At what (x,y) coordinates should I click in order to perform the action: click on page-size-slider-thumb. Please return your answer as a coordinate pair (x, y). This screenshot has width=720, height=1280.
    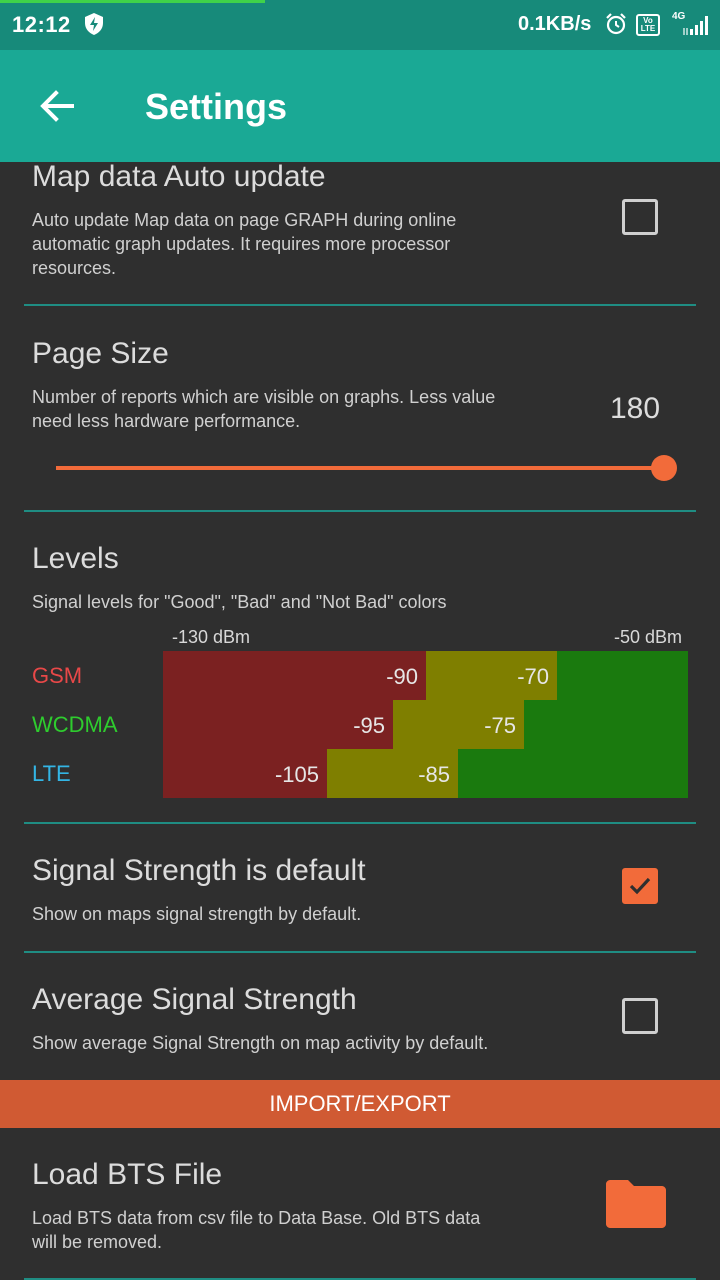
    Looking at the image, I should click on (664, 468).